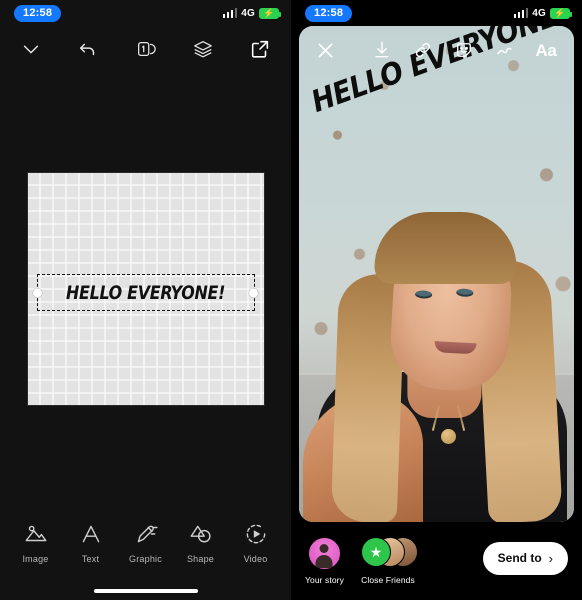  I want to click on close-icon, so click(325, 50).